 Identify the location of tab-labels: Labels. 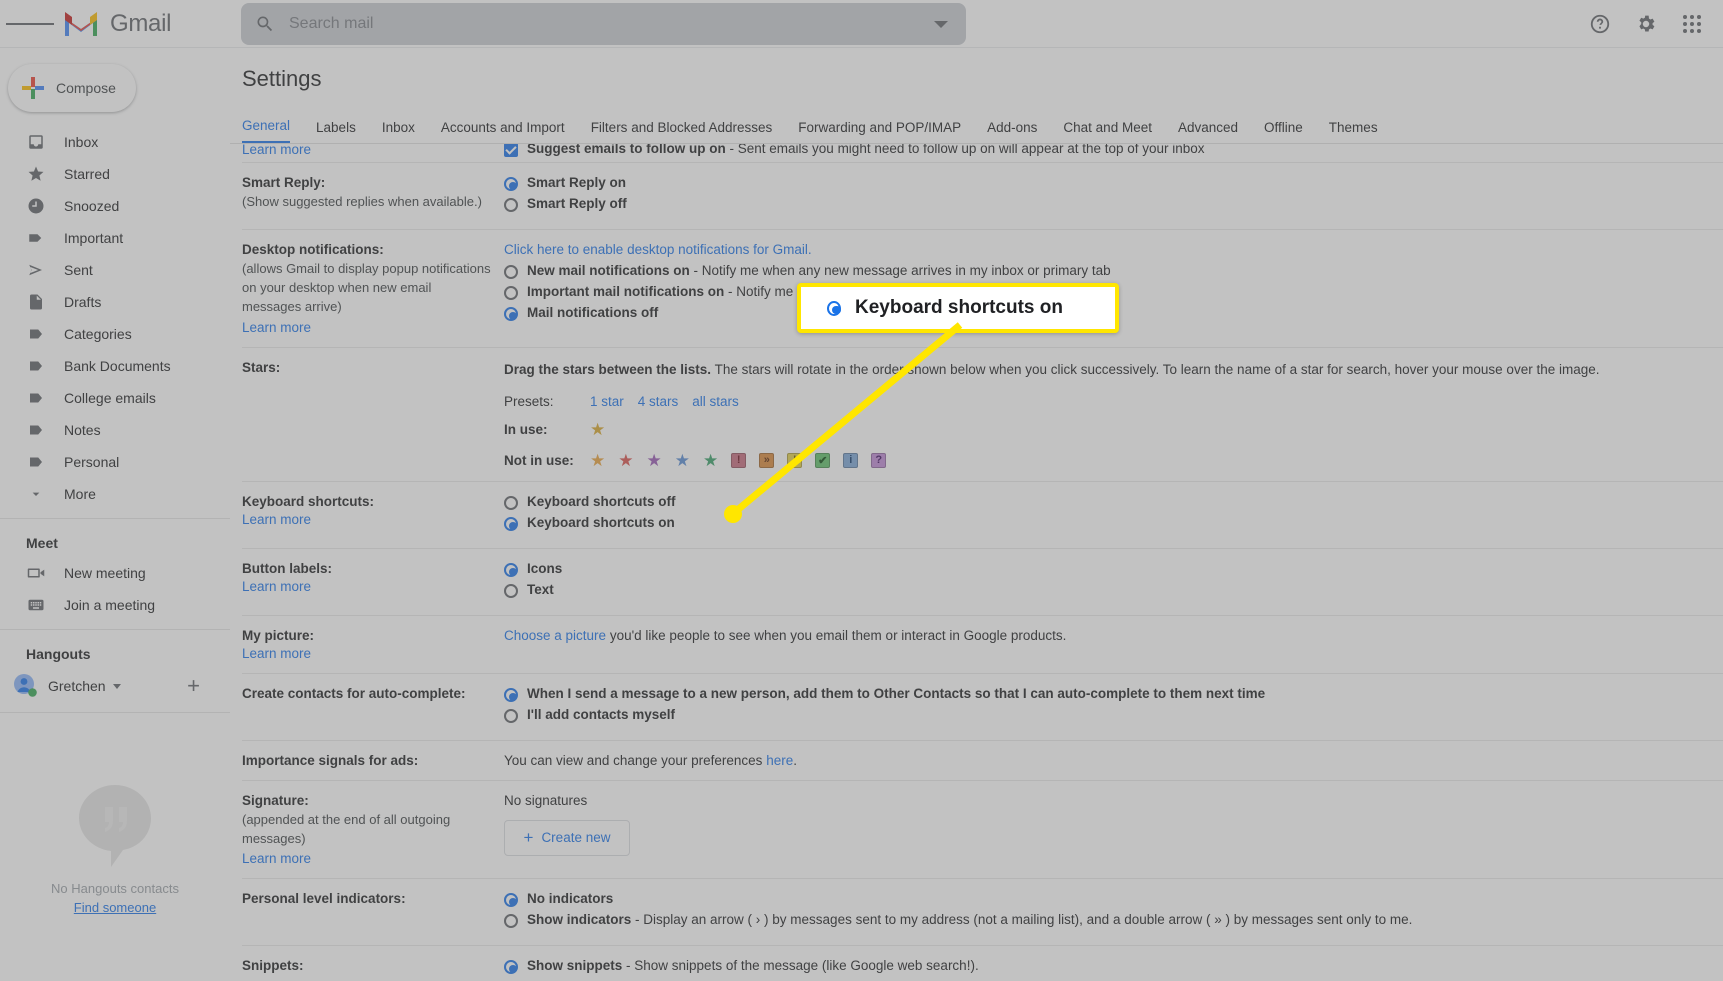
(336, 131).